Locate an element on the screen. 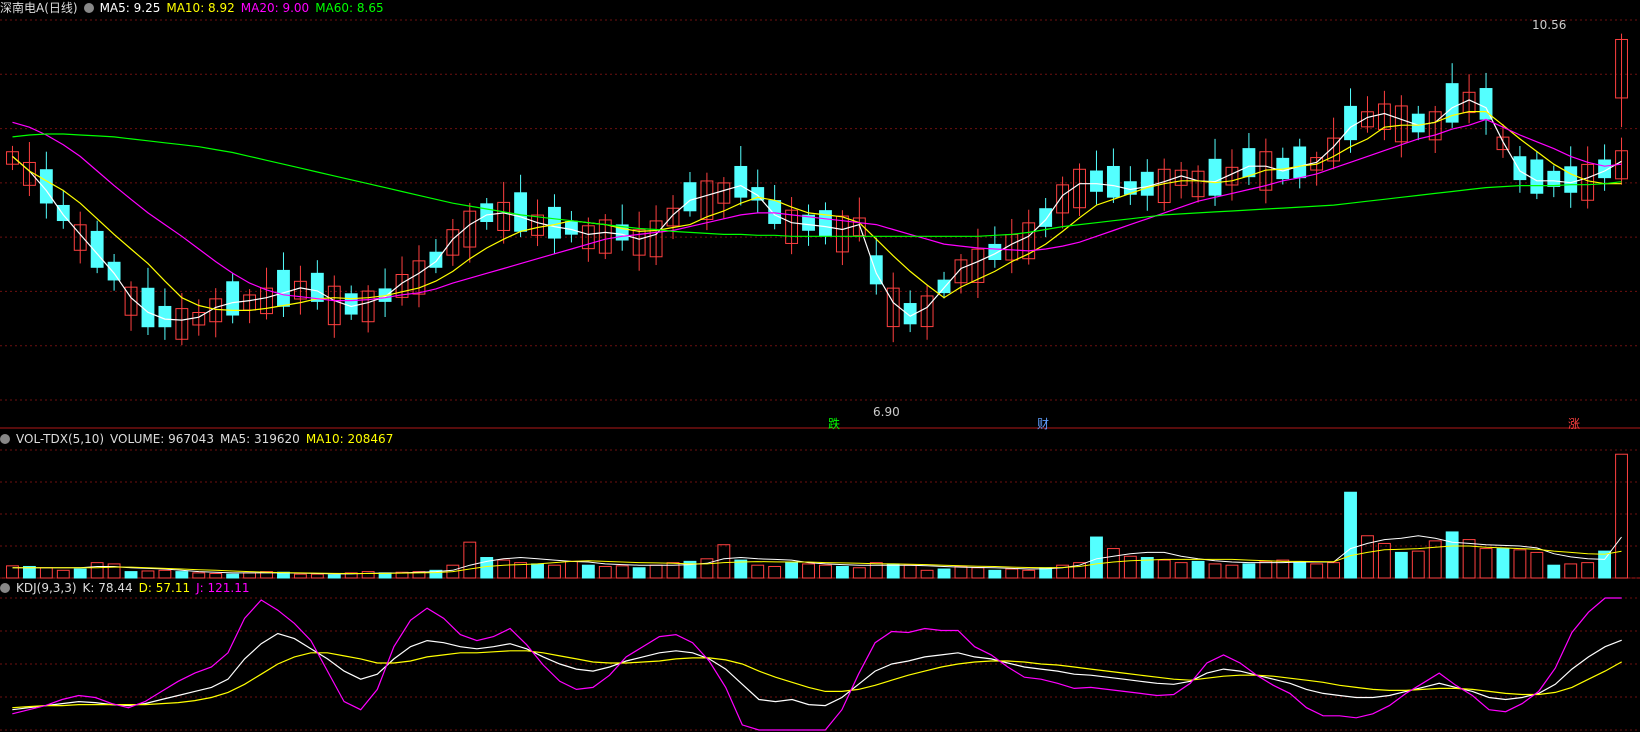  kdj-j-value: J: 121.11 is located at coordinates (223, 588).